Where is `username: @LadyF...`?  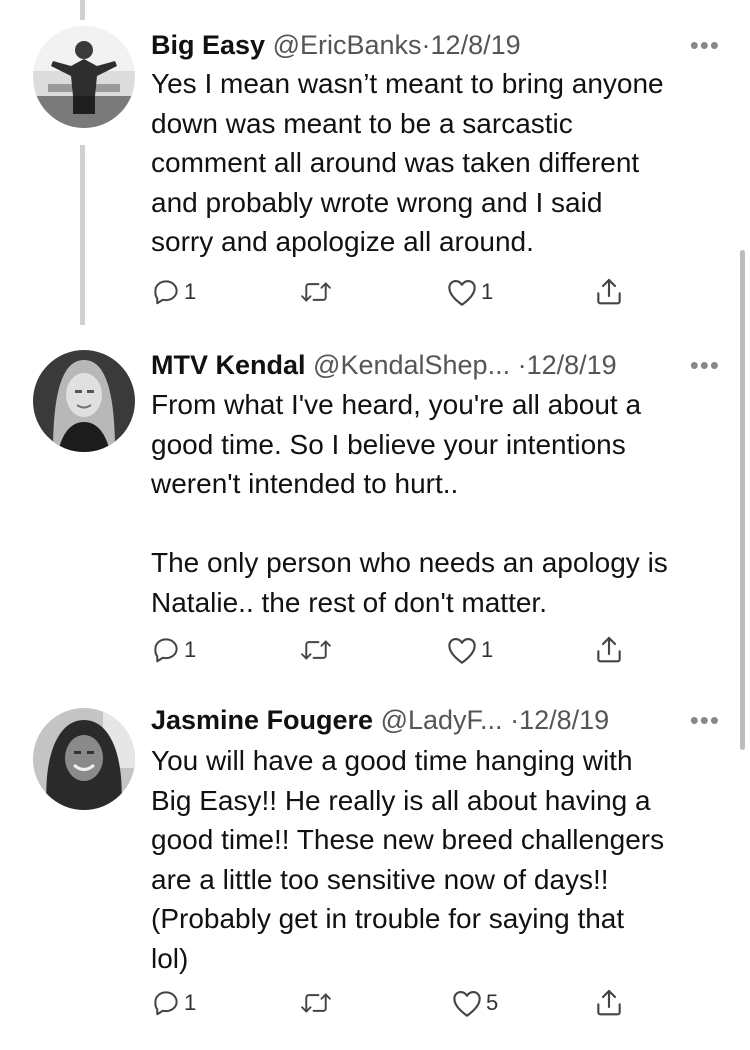 username: @LadyF... is located at coordinates (442, 720).